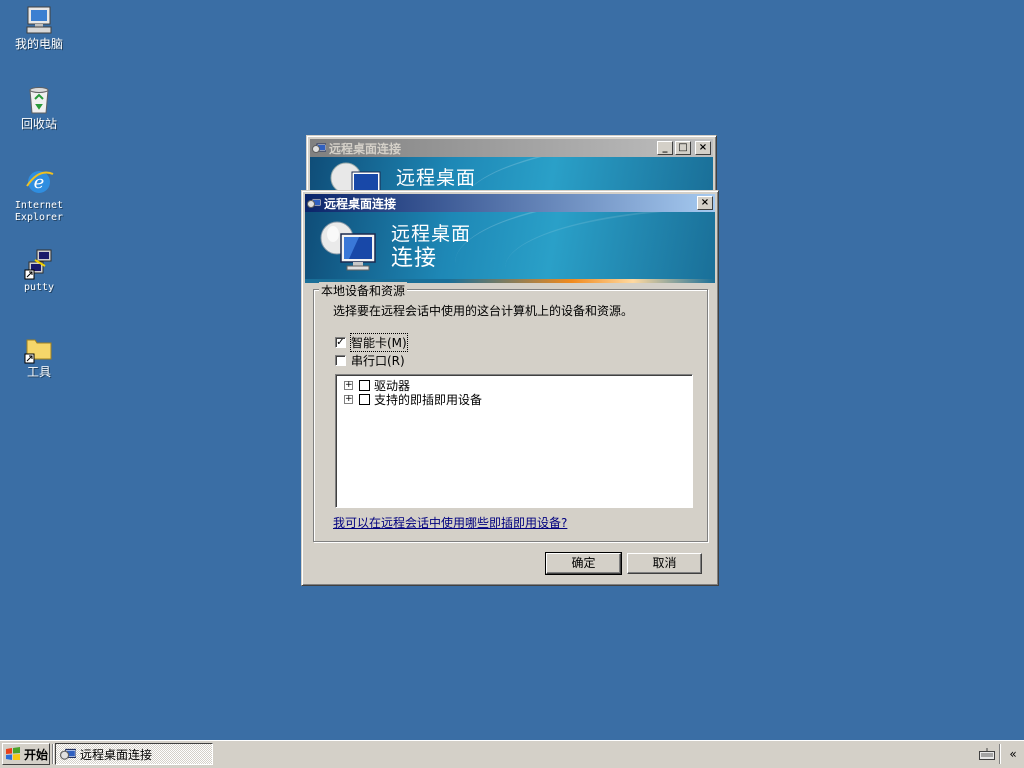 This screenshot has width=1024, height=768. What do you see at coordinates (340, 360) in the screenshot?
I see `checkbox-box` at bounding box center [340, 360].